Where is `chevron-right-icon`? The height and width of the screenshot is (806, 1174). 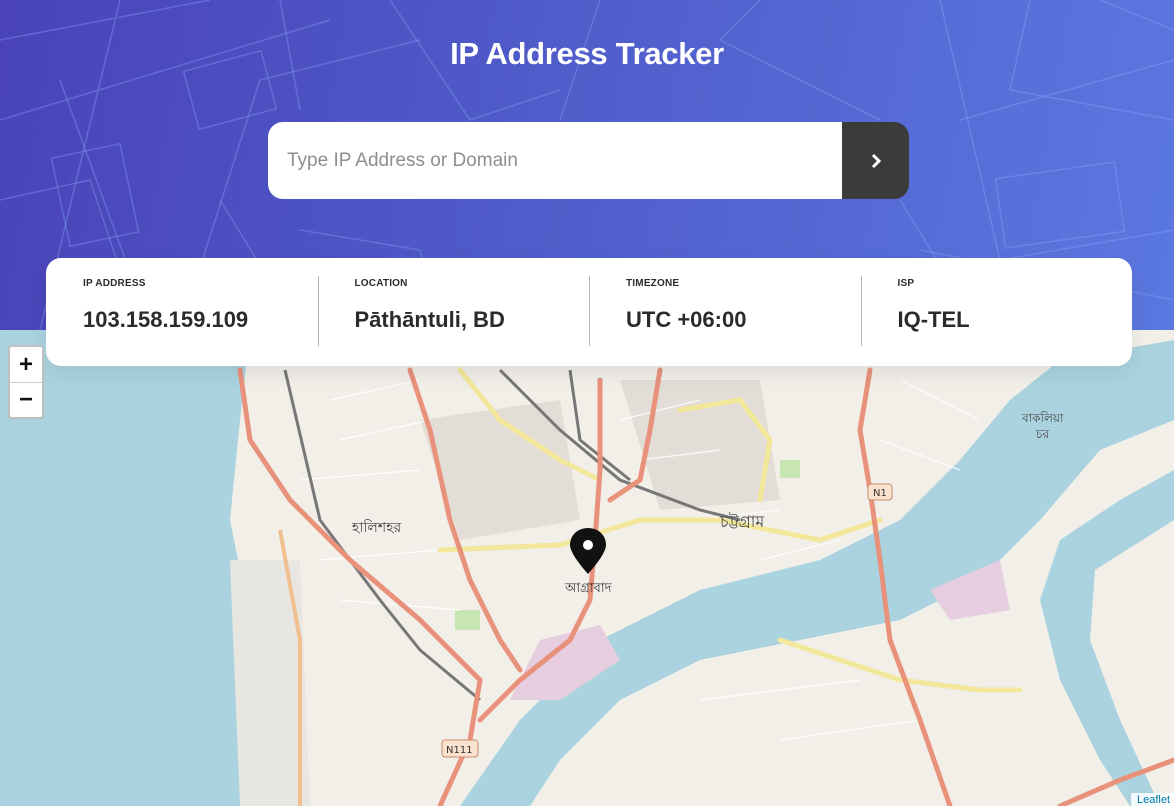
chevron-right-icon is located at coordinates (876, 160).